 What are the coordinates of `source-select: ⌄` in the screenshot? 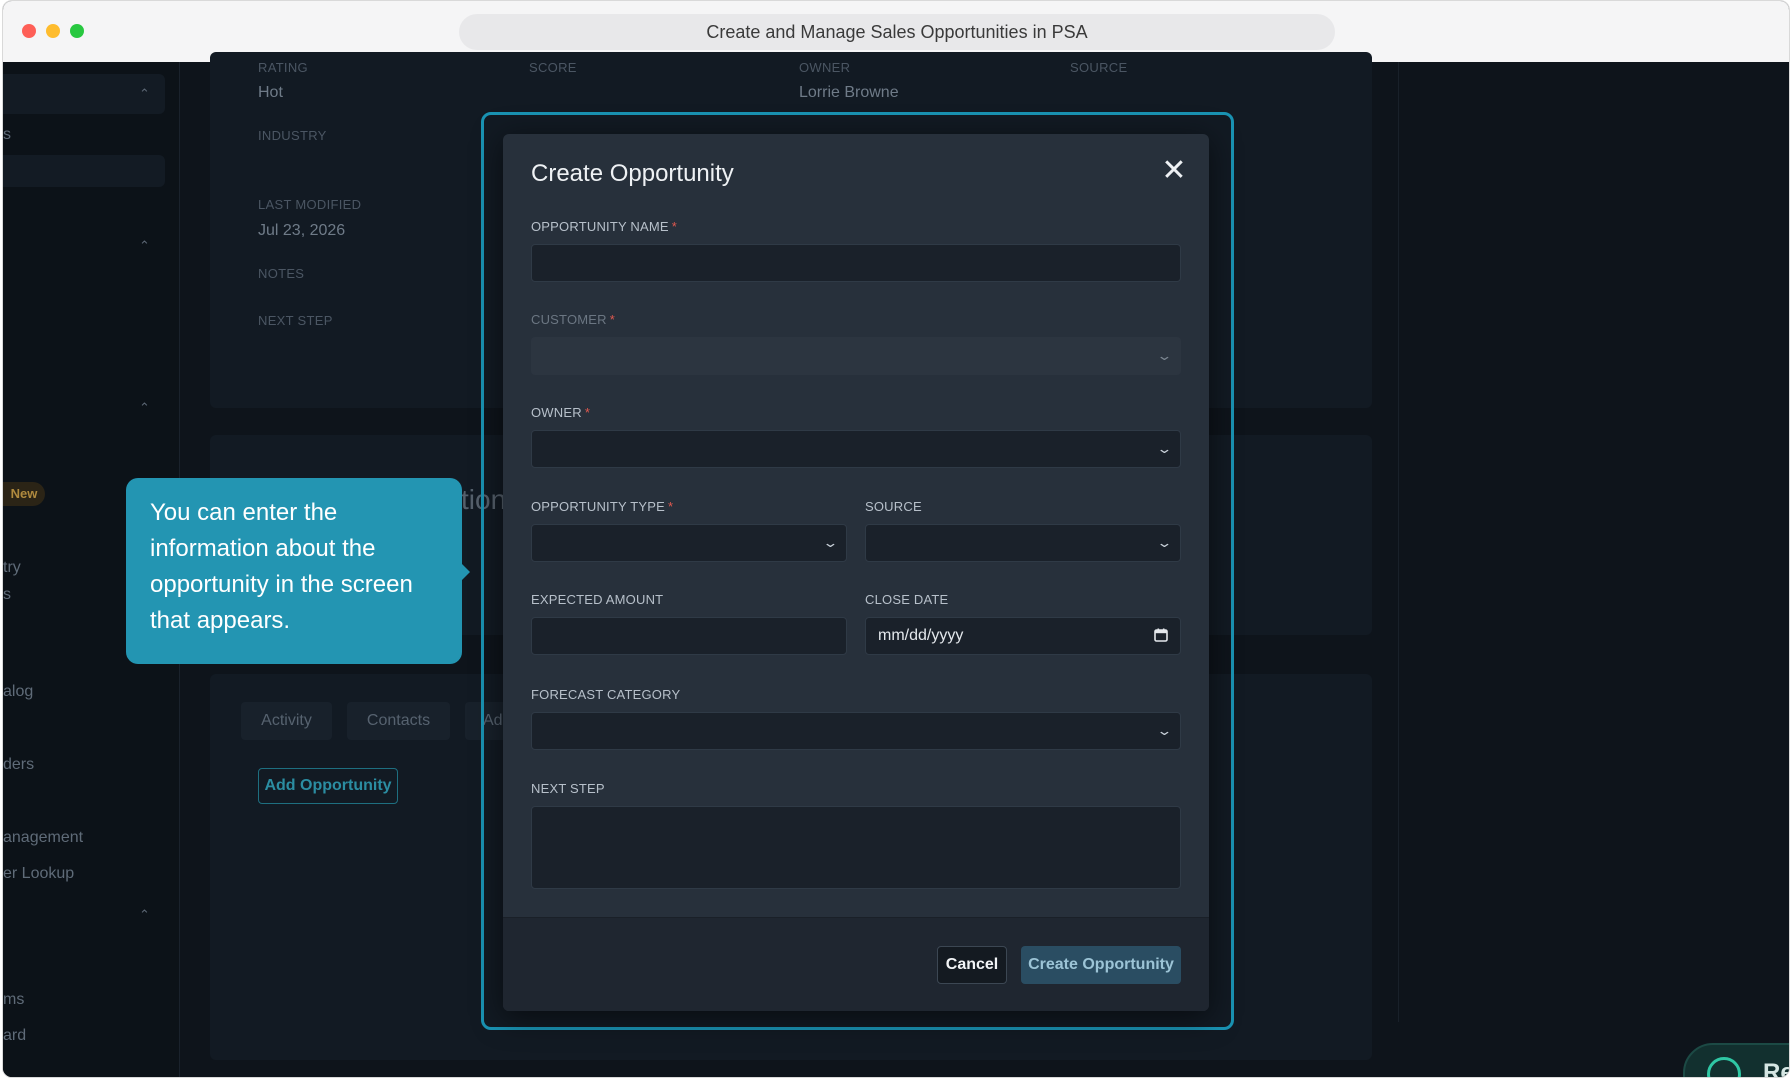 It's located at (1023, 543).